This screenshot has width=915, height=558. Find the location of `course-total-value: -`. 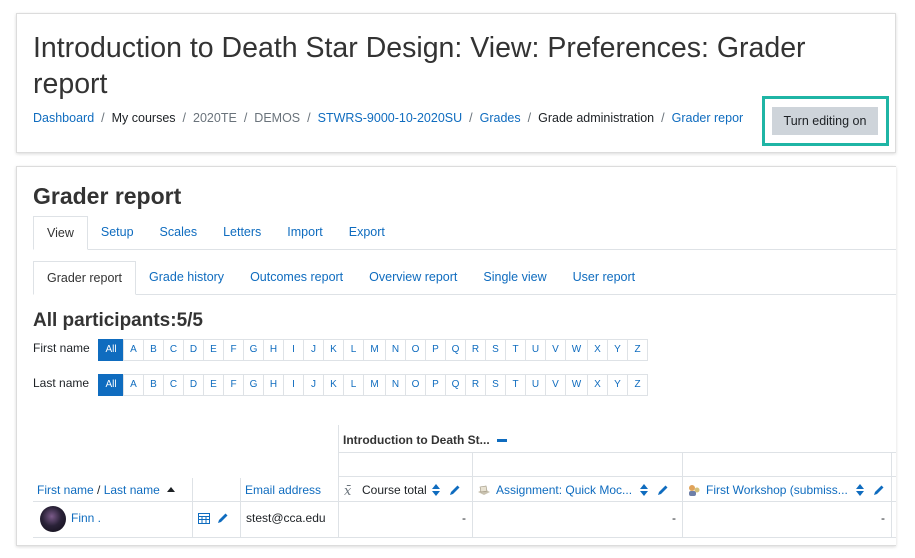

course-total-value: - is located at coordinates (464, 518).